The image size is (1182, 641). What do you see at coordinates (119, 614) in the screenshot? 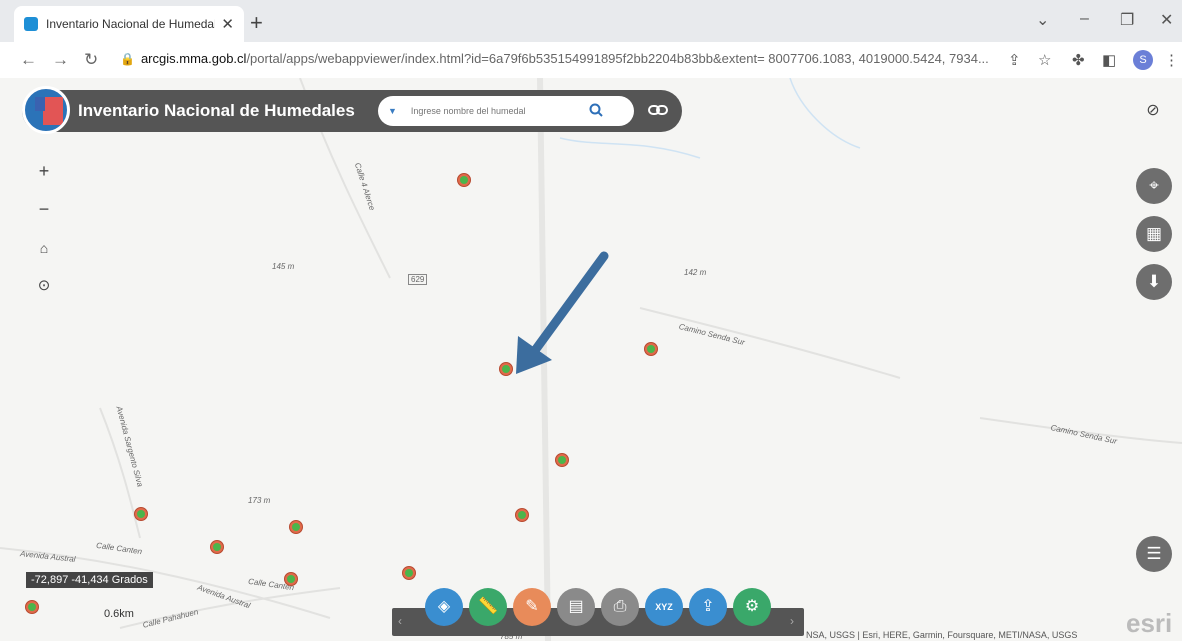
I see `scale-label: 0.6km` at bounding box center [119, 614].